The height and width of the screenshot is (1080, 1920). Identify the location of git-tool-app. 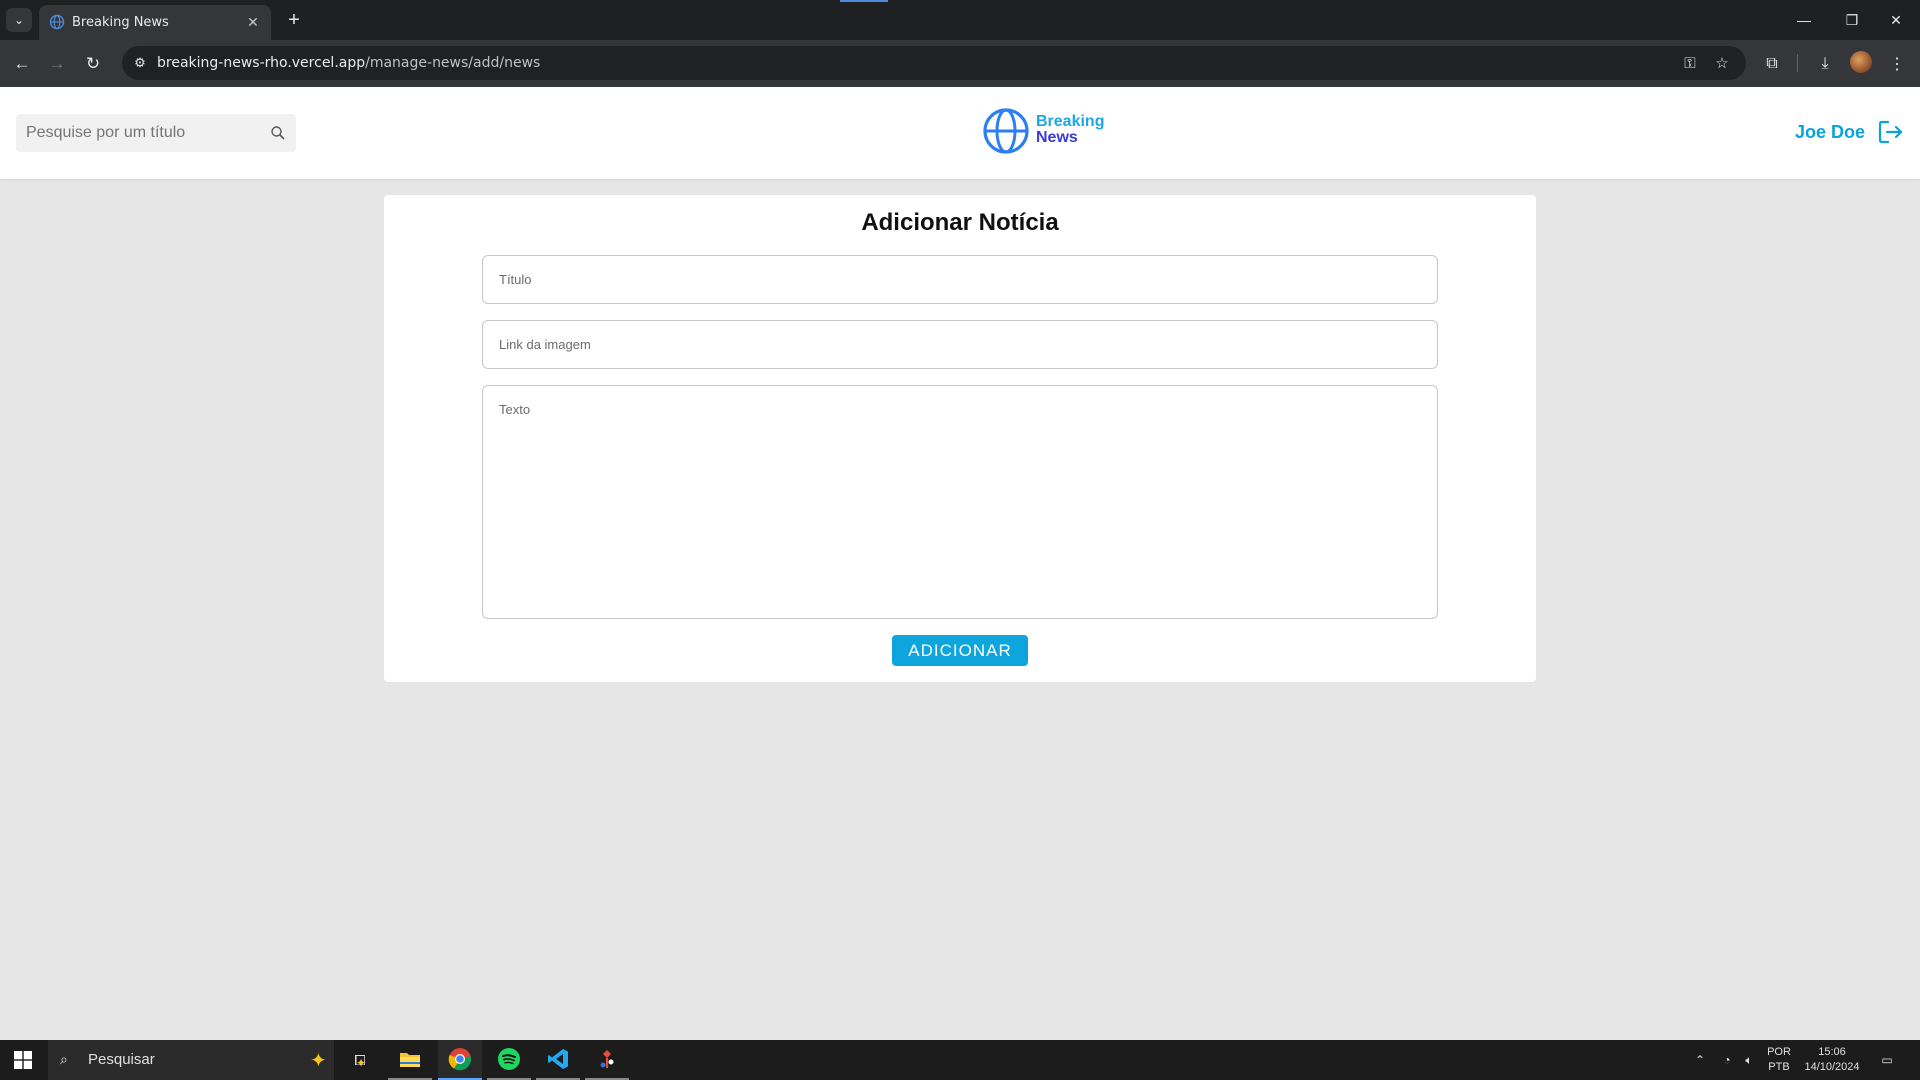
(607, 1060).